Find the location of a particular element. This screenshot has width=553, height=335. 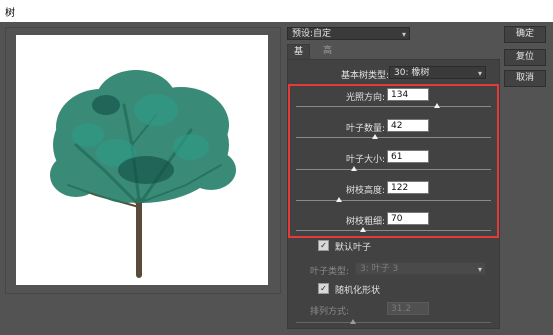

branch-height-input: 122 is located at coordinates (408, 187).